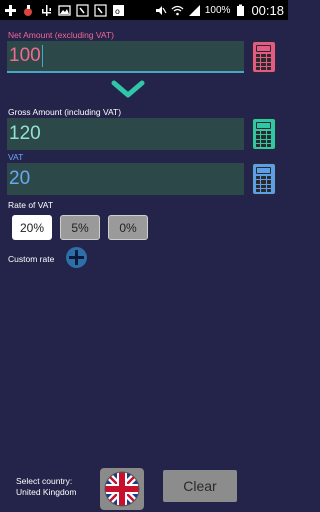 The width and height of the screenshot is (320, 512). Describe the element at coordinates (42, 56) in the screenshot. I see `text-cursor` at that location.